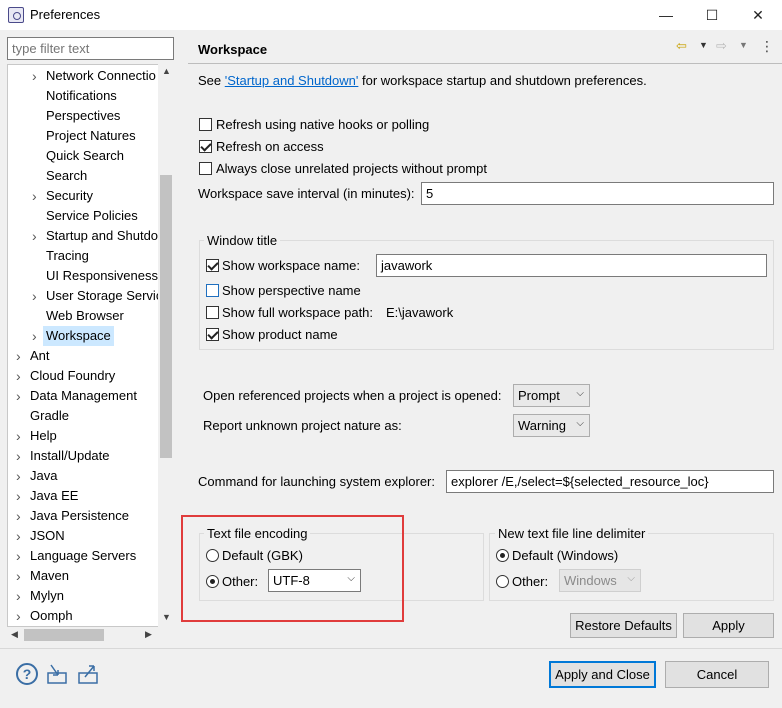  Describe the element at coordinates (302, 425) in the screenshot. I see `unknown-nature-label: Report unknown project nature as:` at that location.